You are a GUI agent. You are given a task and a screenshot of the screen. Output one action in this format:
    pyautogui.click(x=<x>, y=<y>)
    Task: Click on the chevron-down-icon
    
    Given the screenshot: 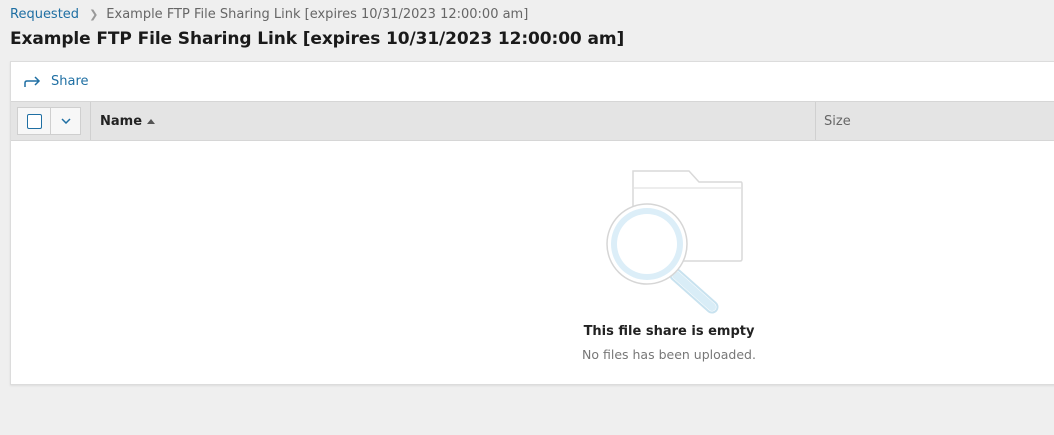 What is the action you would take?
    pyautogui.click(x=65, y=121)
    